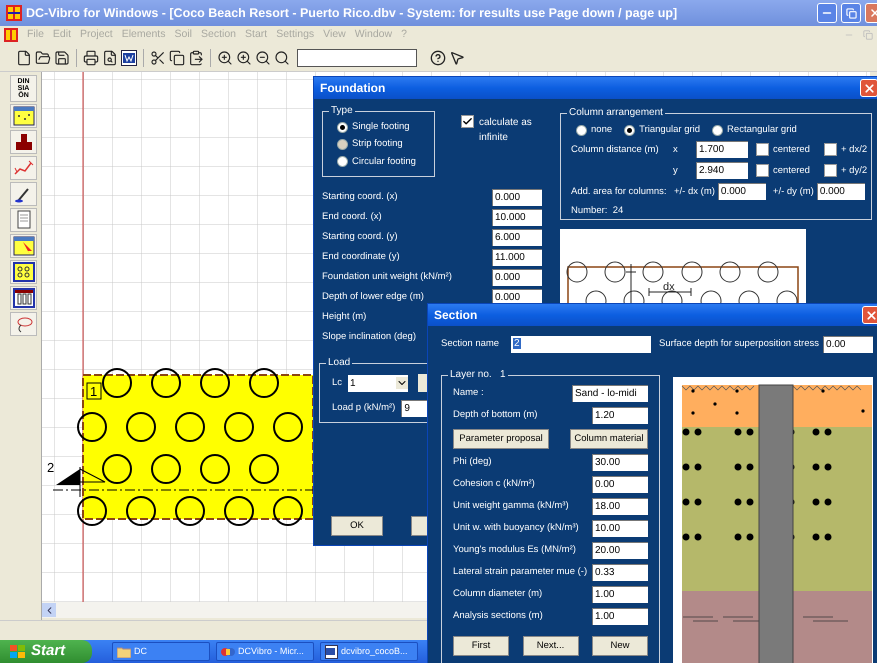 The width and height of the screenshot is (877, 663). What do you see at coordinates (620, 462) in the screenshot?
I see `input-field: 30.00` at bounding box center [620, 462].